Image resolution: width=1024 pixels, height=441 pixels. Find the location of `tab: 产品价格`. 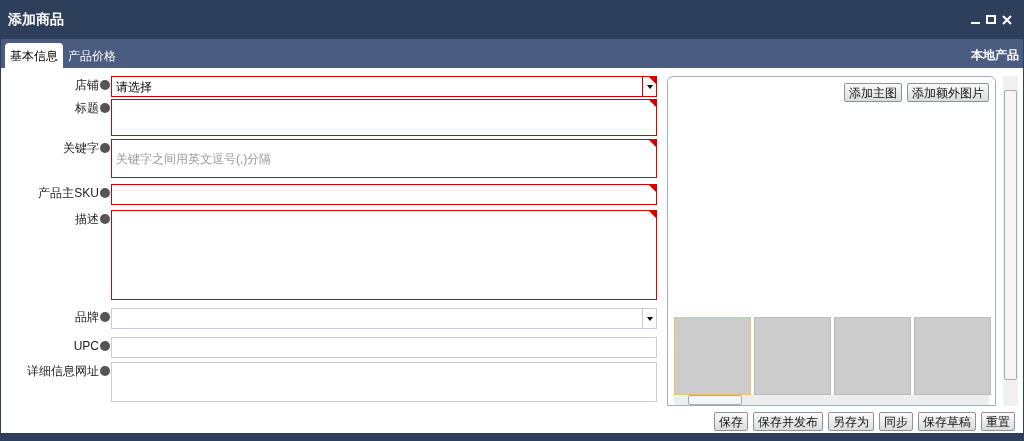

tab: 产品价格 is located at coordinates (92, 55).